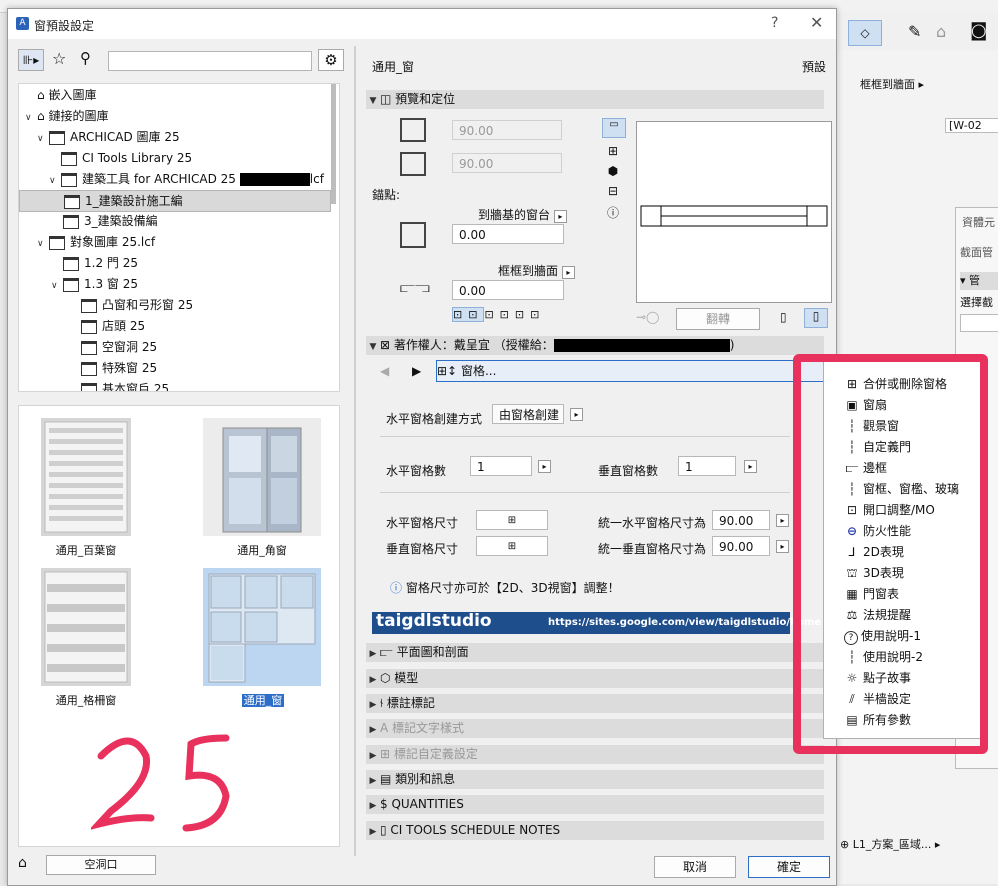  What do you see at coordinates (595, 779) in the screenshot?
I see `section-classification: ▶ ▤ 類別和訊息` at bounding box center [595, 779].